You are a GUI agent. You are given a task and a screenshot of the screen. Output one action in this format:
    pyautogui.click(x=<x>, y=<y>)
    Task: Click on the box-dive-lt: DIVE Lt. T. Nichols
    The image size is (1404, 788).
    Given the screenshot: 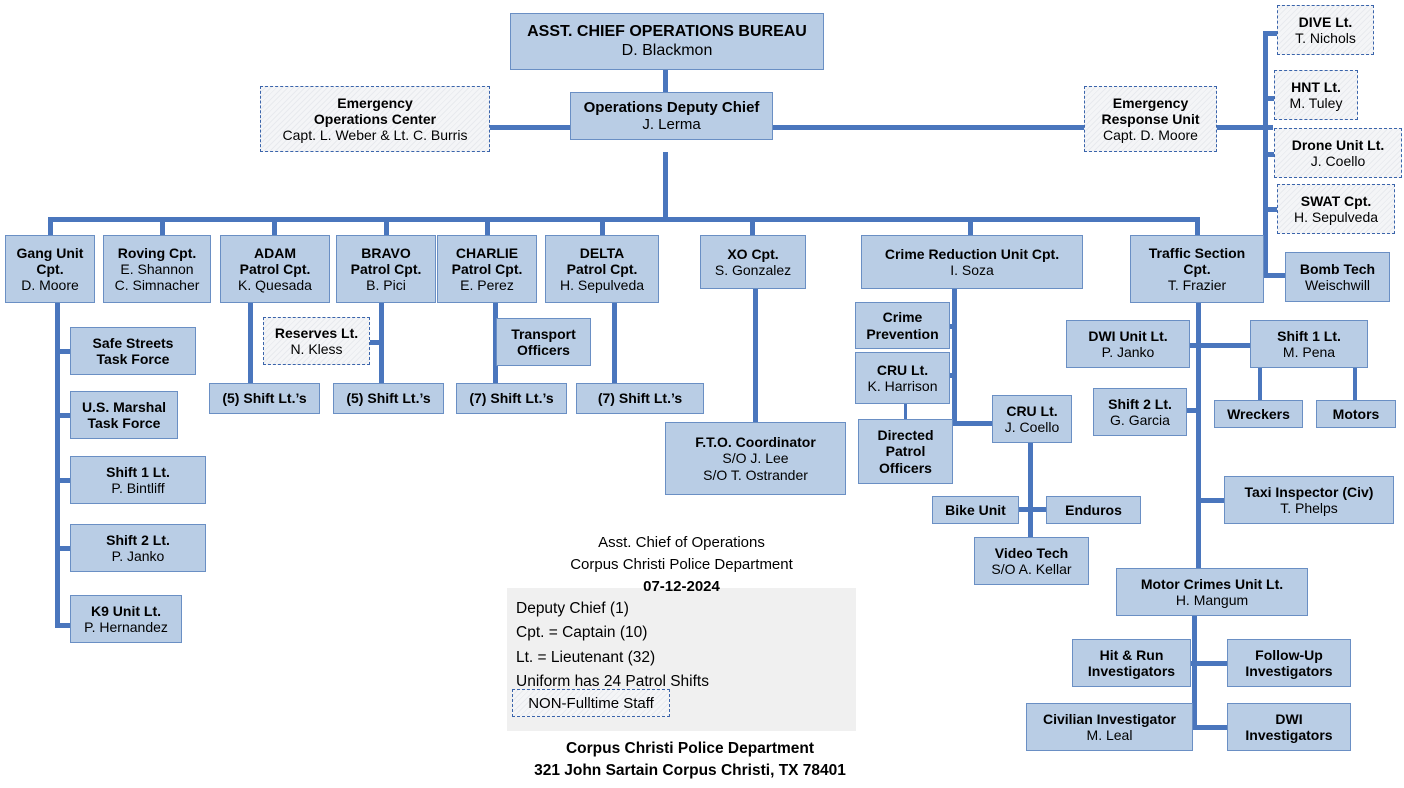 What is the action you would take?
    pyautogui.click(x=1325, y=30)
    